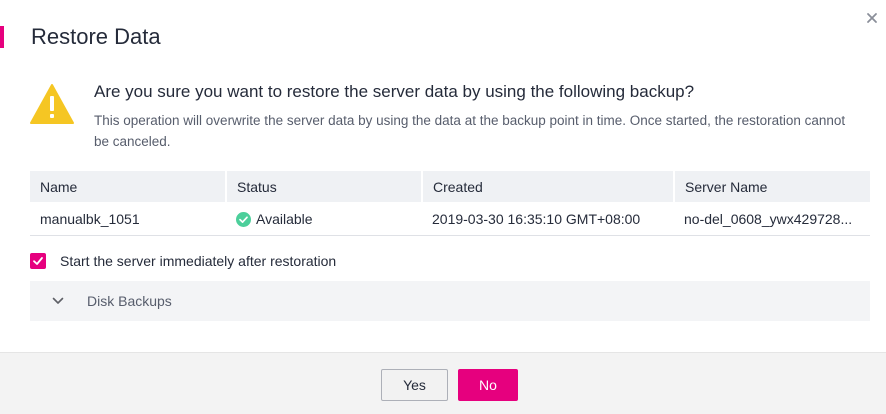  Describe the element at coordinates (284, 218) in the screenshot. I see `status-text: Available` at that location.